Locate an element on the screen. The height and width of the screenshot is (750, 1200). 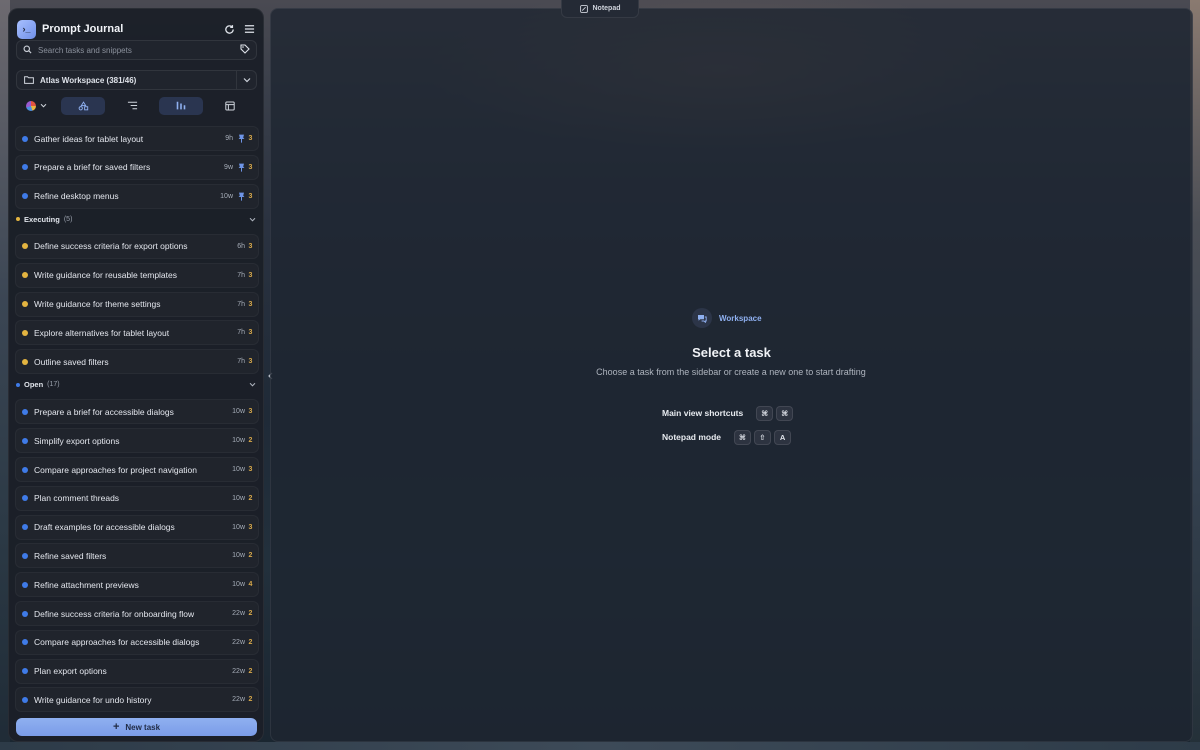
task-title: Refine desktop menus is located at coordinates (76, 196).